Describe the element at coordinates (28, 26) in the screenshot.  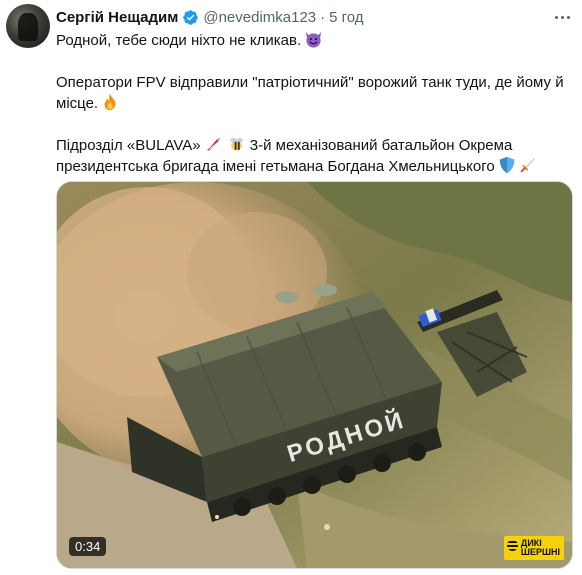
I see `avatar` at that location.